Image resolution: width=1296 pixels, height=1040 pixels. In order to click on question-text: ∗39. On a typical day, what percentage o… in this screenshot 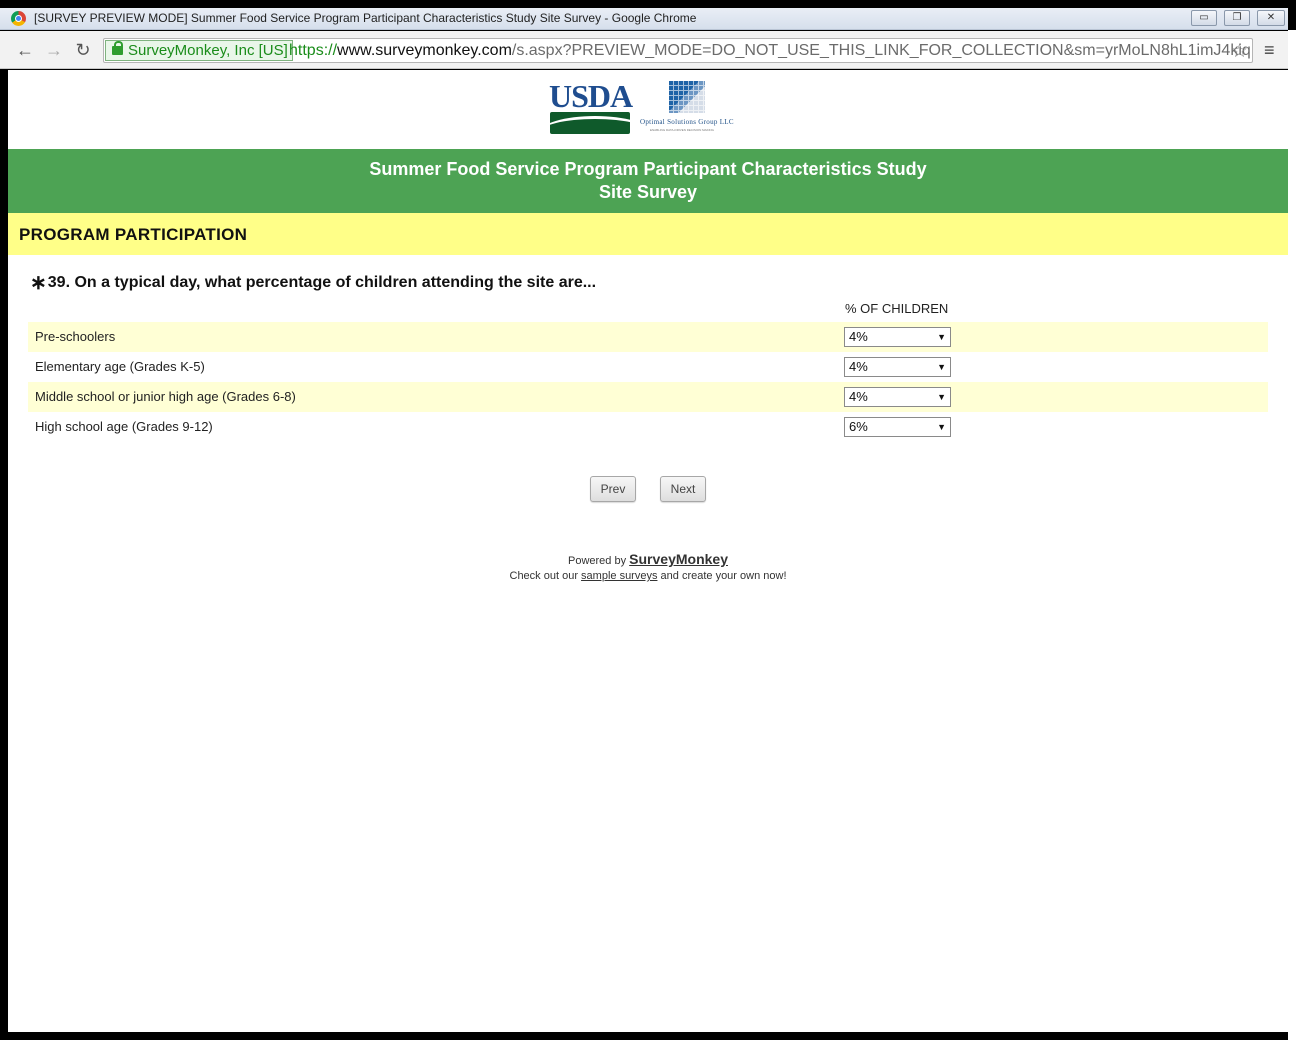, I will do `click(313, 282)`.